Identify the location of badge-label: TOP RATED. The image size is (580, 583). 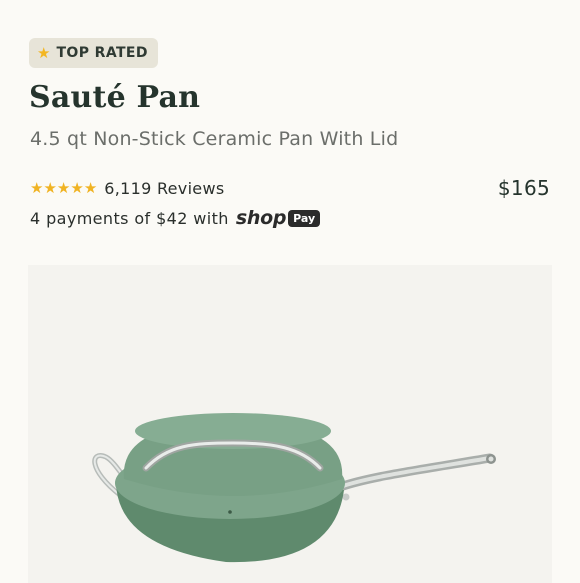
(102, 53).